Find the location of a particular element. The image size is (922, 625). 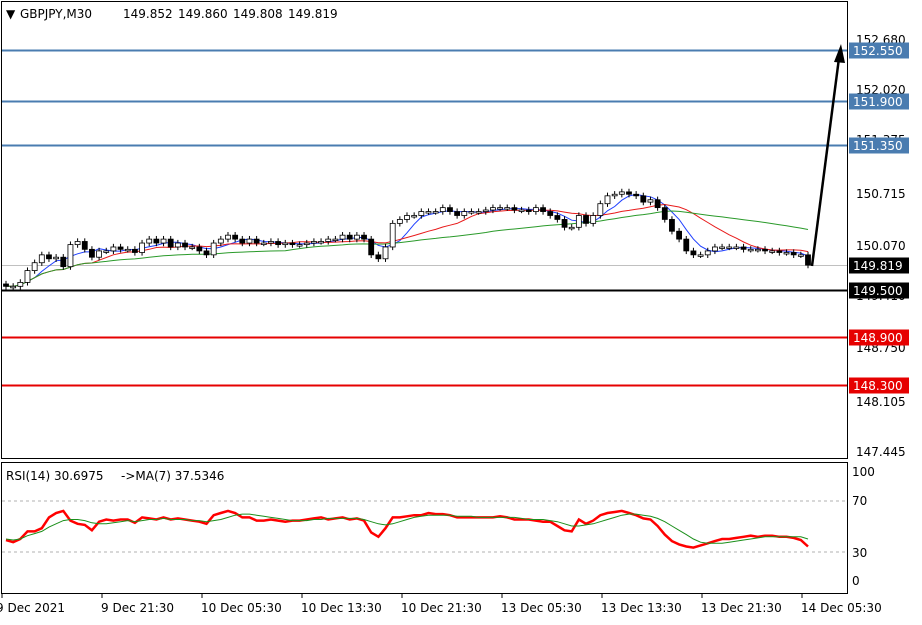

time-tick: 9 Dec 2021 is located at coordinates (32, 608).